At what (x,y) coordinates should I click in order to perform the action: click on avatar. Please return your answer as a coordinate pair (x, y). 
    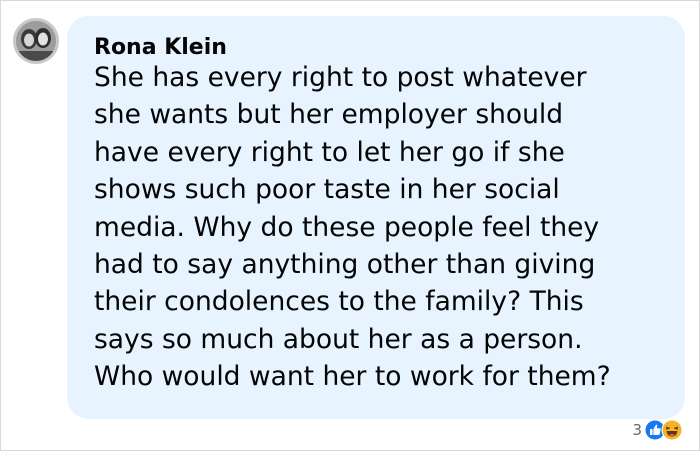
    Looking at the image, I should click on (36, 41).